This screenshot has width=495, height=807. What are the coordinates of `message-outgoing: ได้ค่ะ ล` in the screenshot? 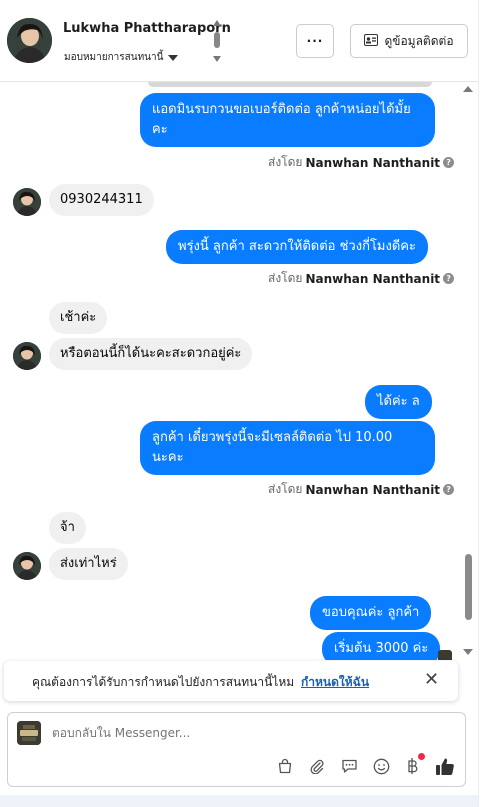 It's located at (398, 402).